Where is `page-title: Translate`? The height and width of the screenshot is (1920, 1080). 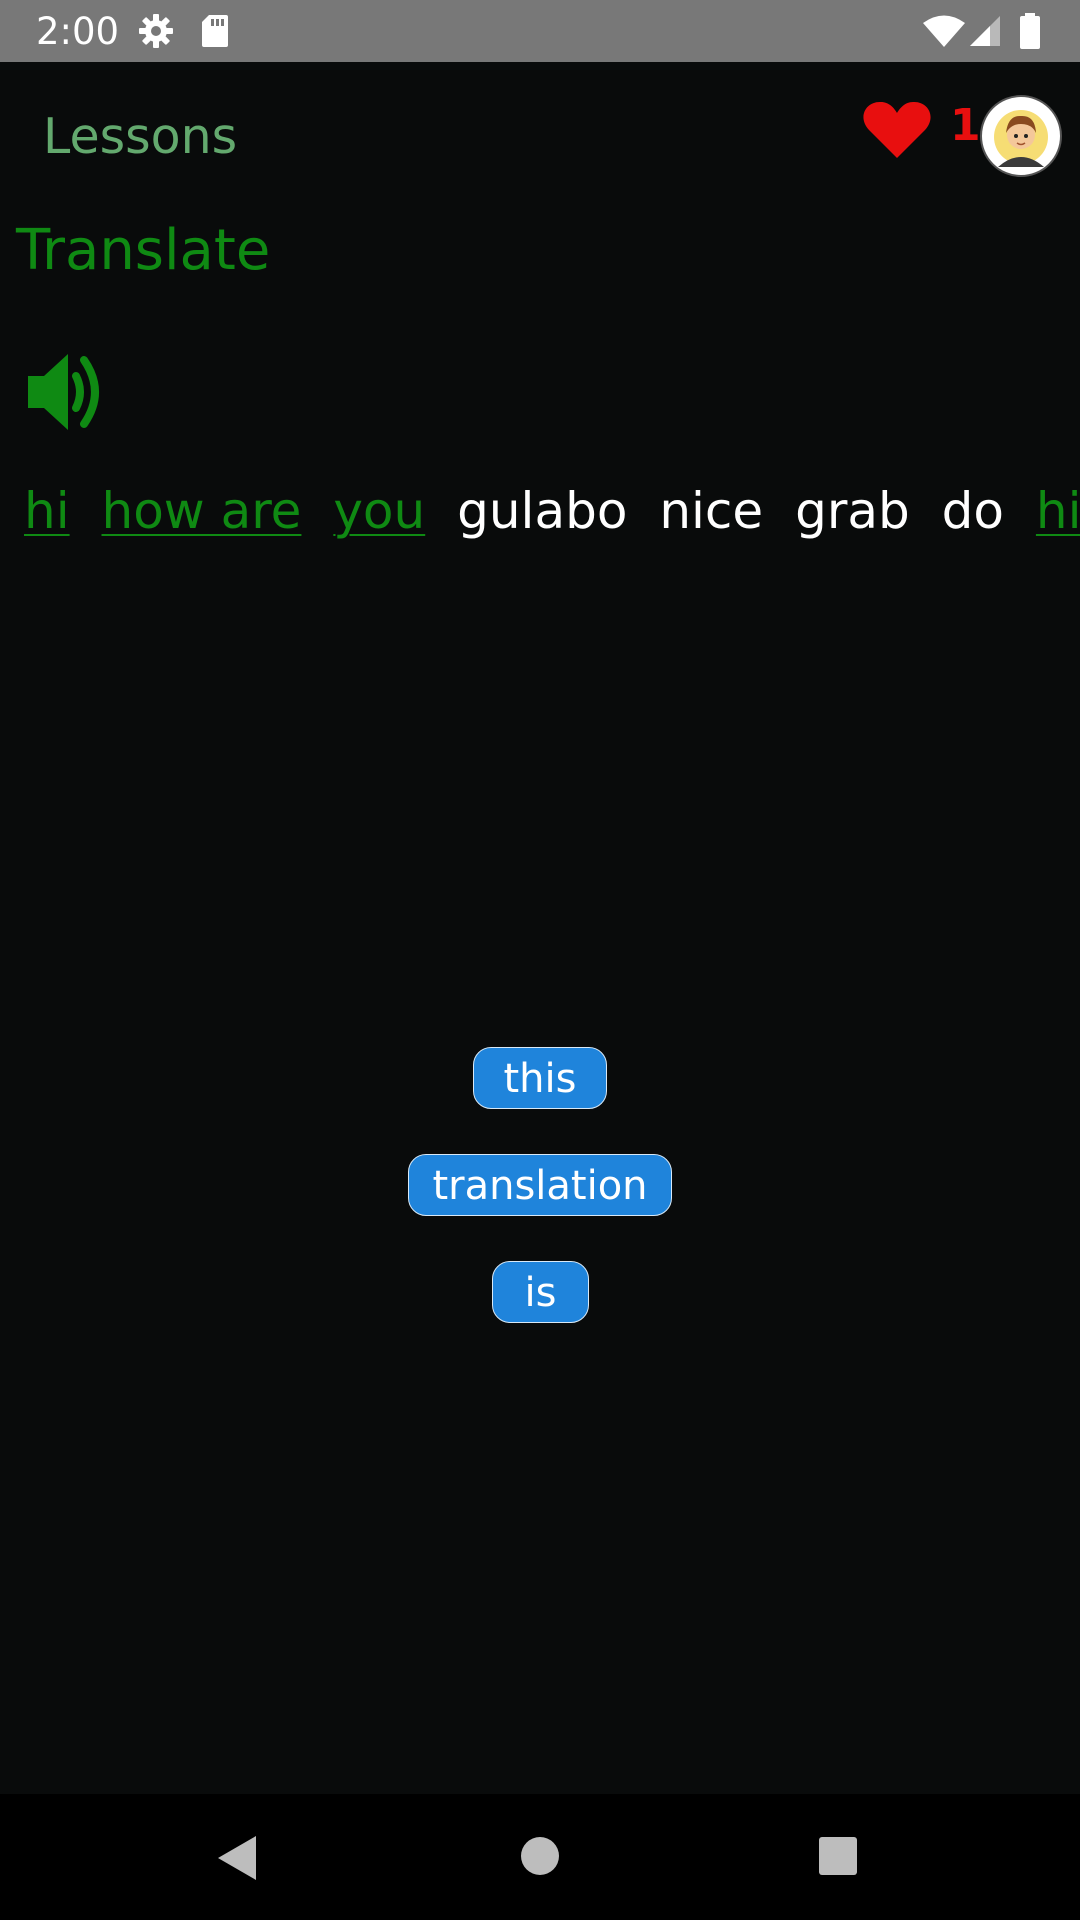 page-title: Translate is located at coordinates (143, 250).